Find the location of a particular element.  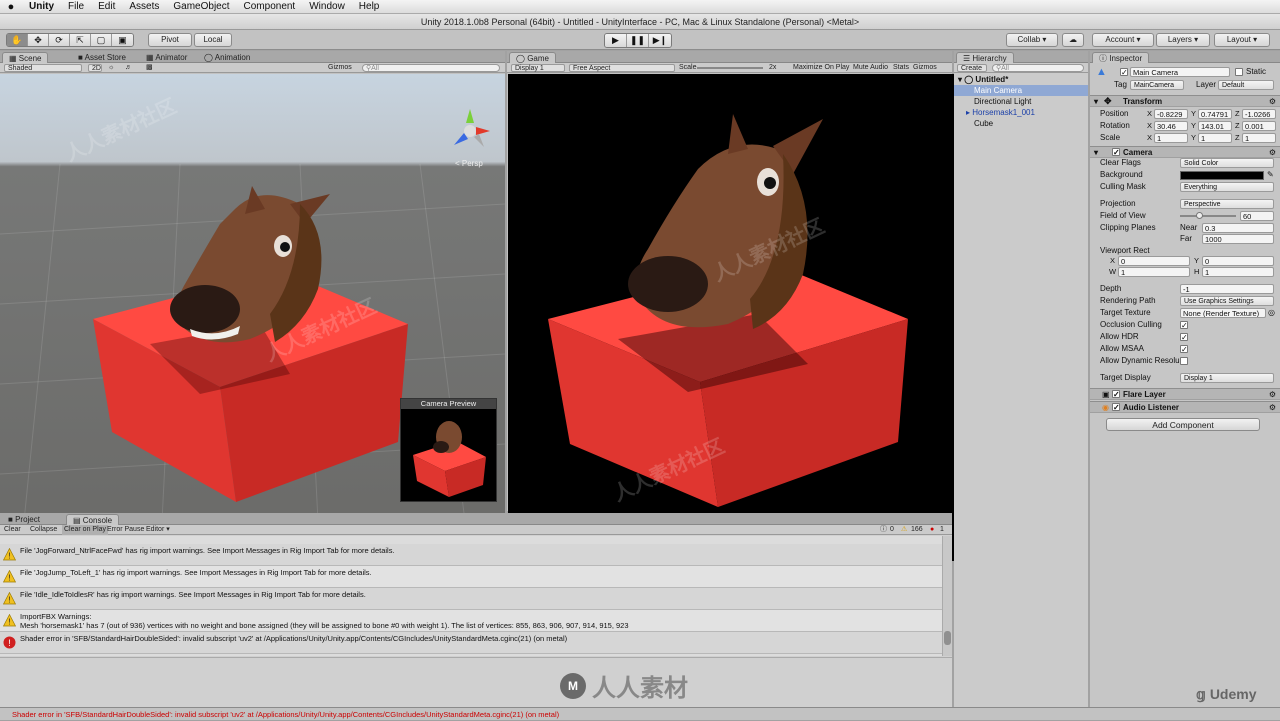

target-texture-field: None (Render Texture) is located at coordinates (1223, 313).